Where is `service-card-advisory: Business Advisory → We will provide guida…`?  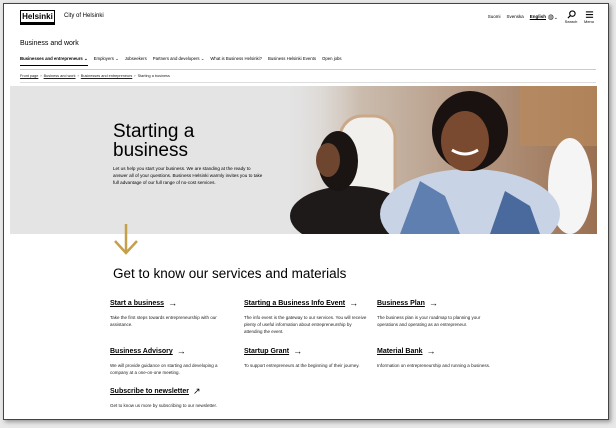
service-card-advisory: Business Advisory → We will provide guida… is located at coordinates (172, 358).